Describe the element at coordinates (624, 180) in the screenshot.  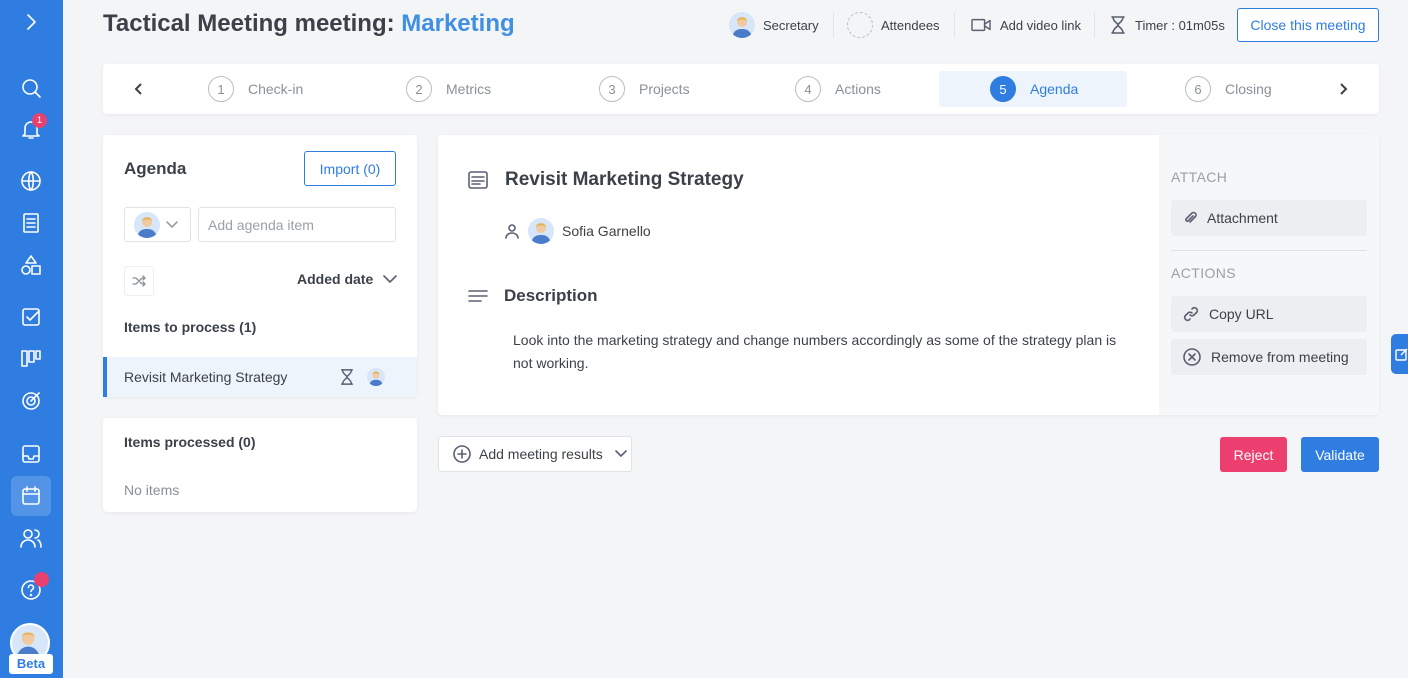
I see `agenda-item-title: Revisit Marketing Strategy` at that location.